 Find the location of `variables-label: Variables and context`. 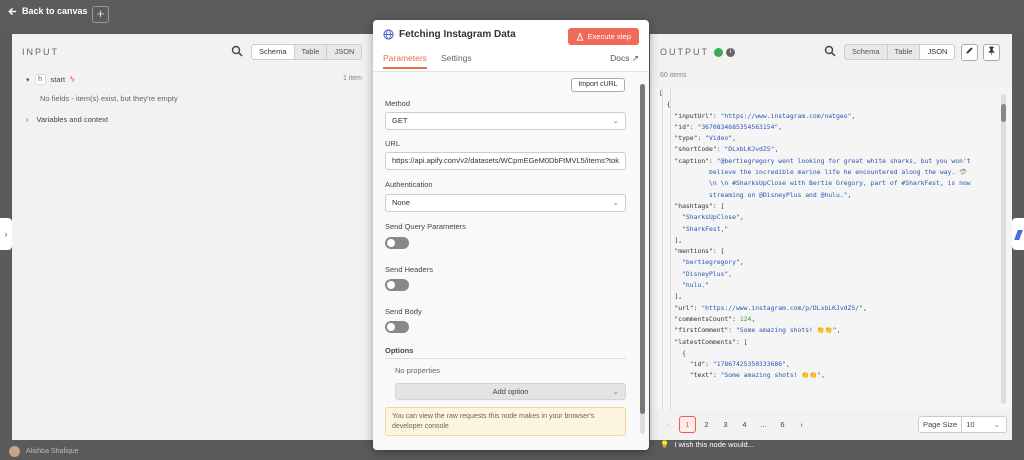

variables-label: Variables and context is located at coordinates (72, 119).